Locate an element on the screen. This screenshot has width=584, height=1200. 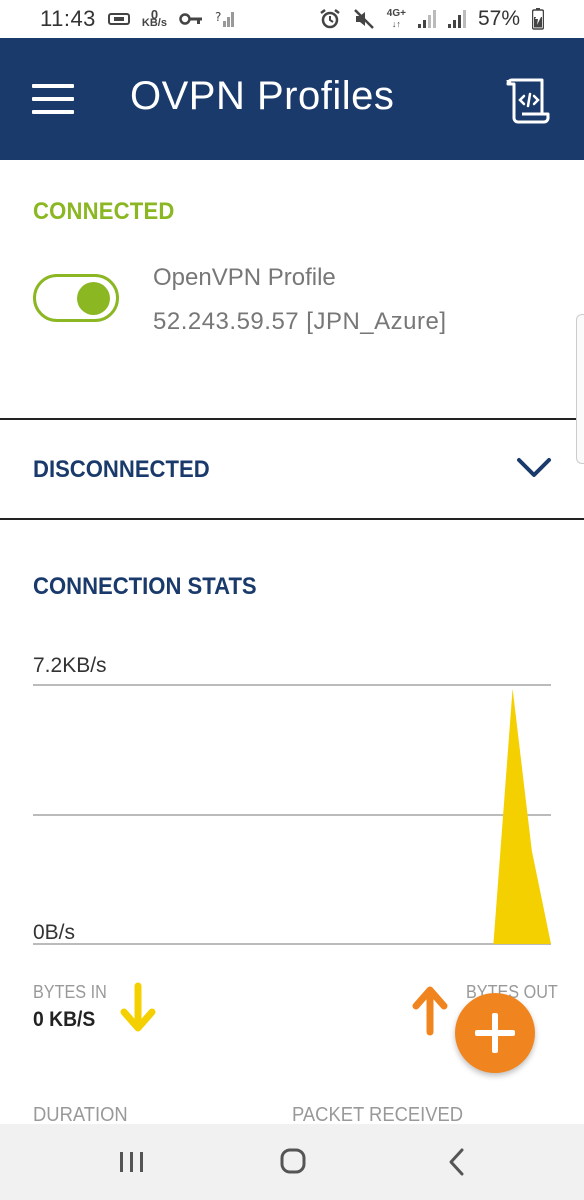
home-icon is located at coordinates (293, 1162).